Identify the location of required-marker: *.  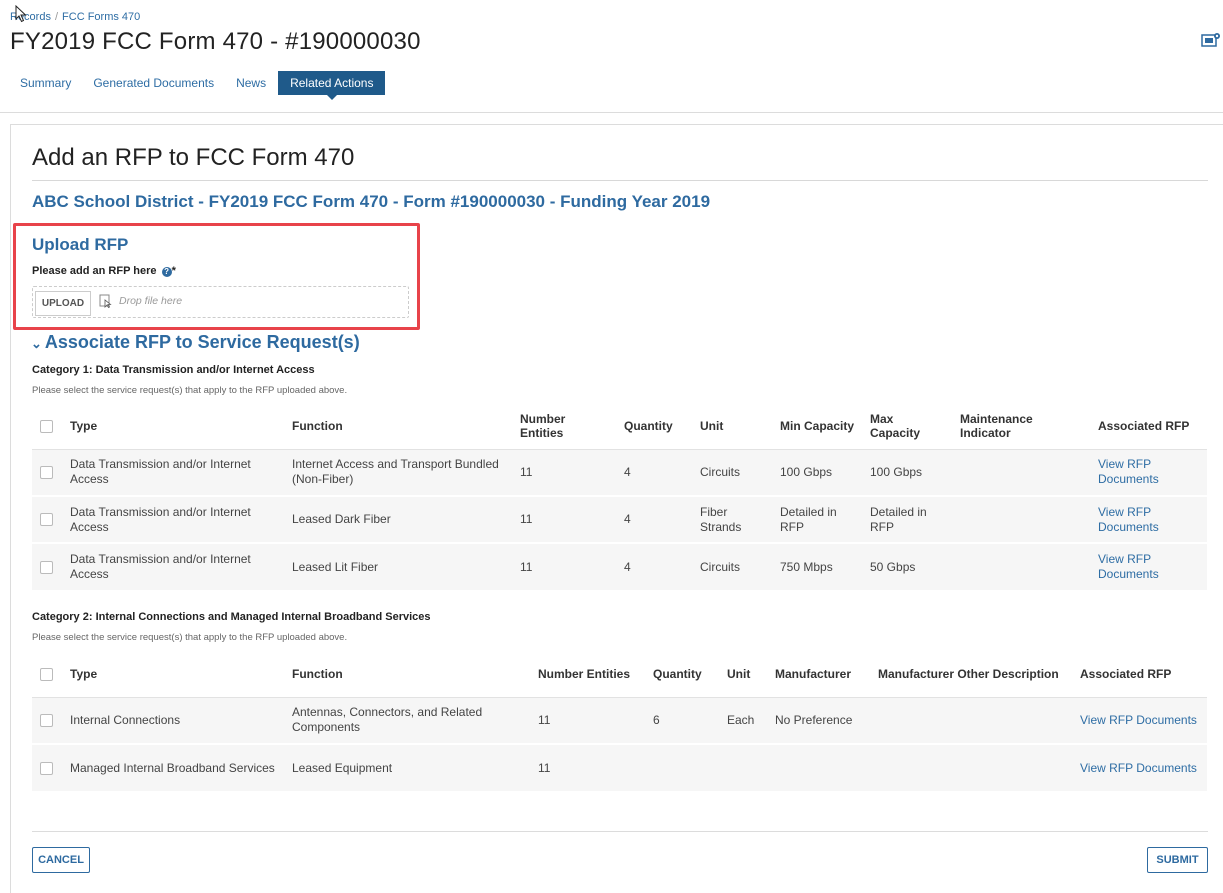
(173, 271).